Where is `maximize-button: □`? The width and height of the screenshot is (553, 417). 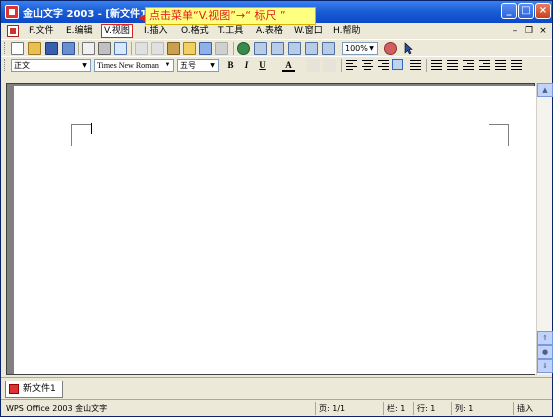
maximize-button: □ is located at coordinates (526, 11).